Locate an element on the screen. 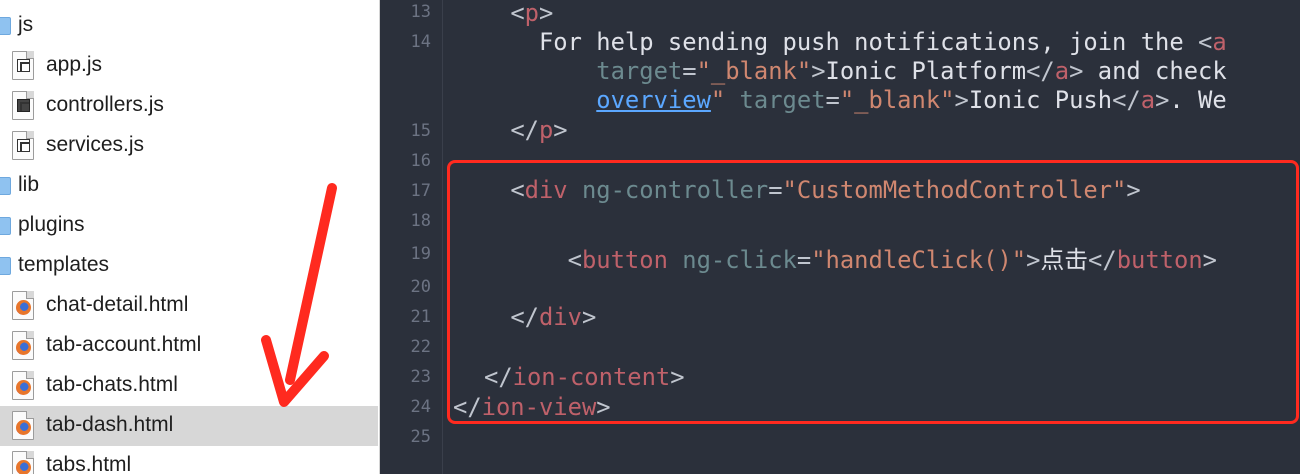 The width and height of the screenshot is (1300, 474). line-number: 25 is located at coordinates (420, 437).